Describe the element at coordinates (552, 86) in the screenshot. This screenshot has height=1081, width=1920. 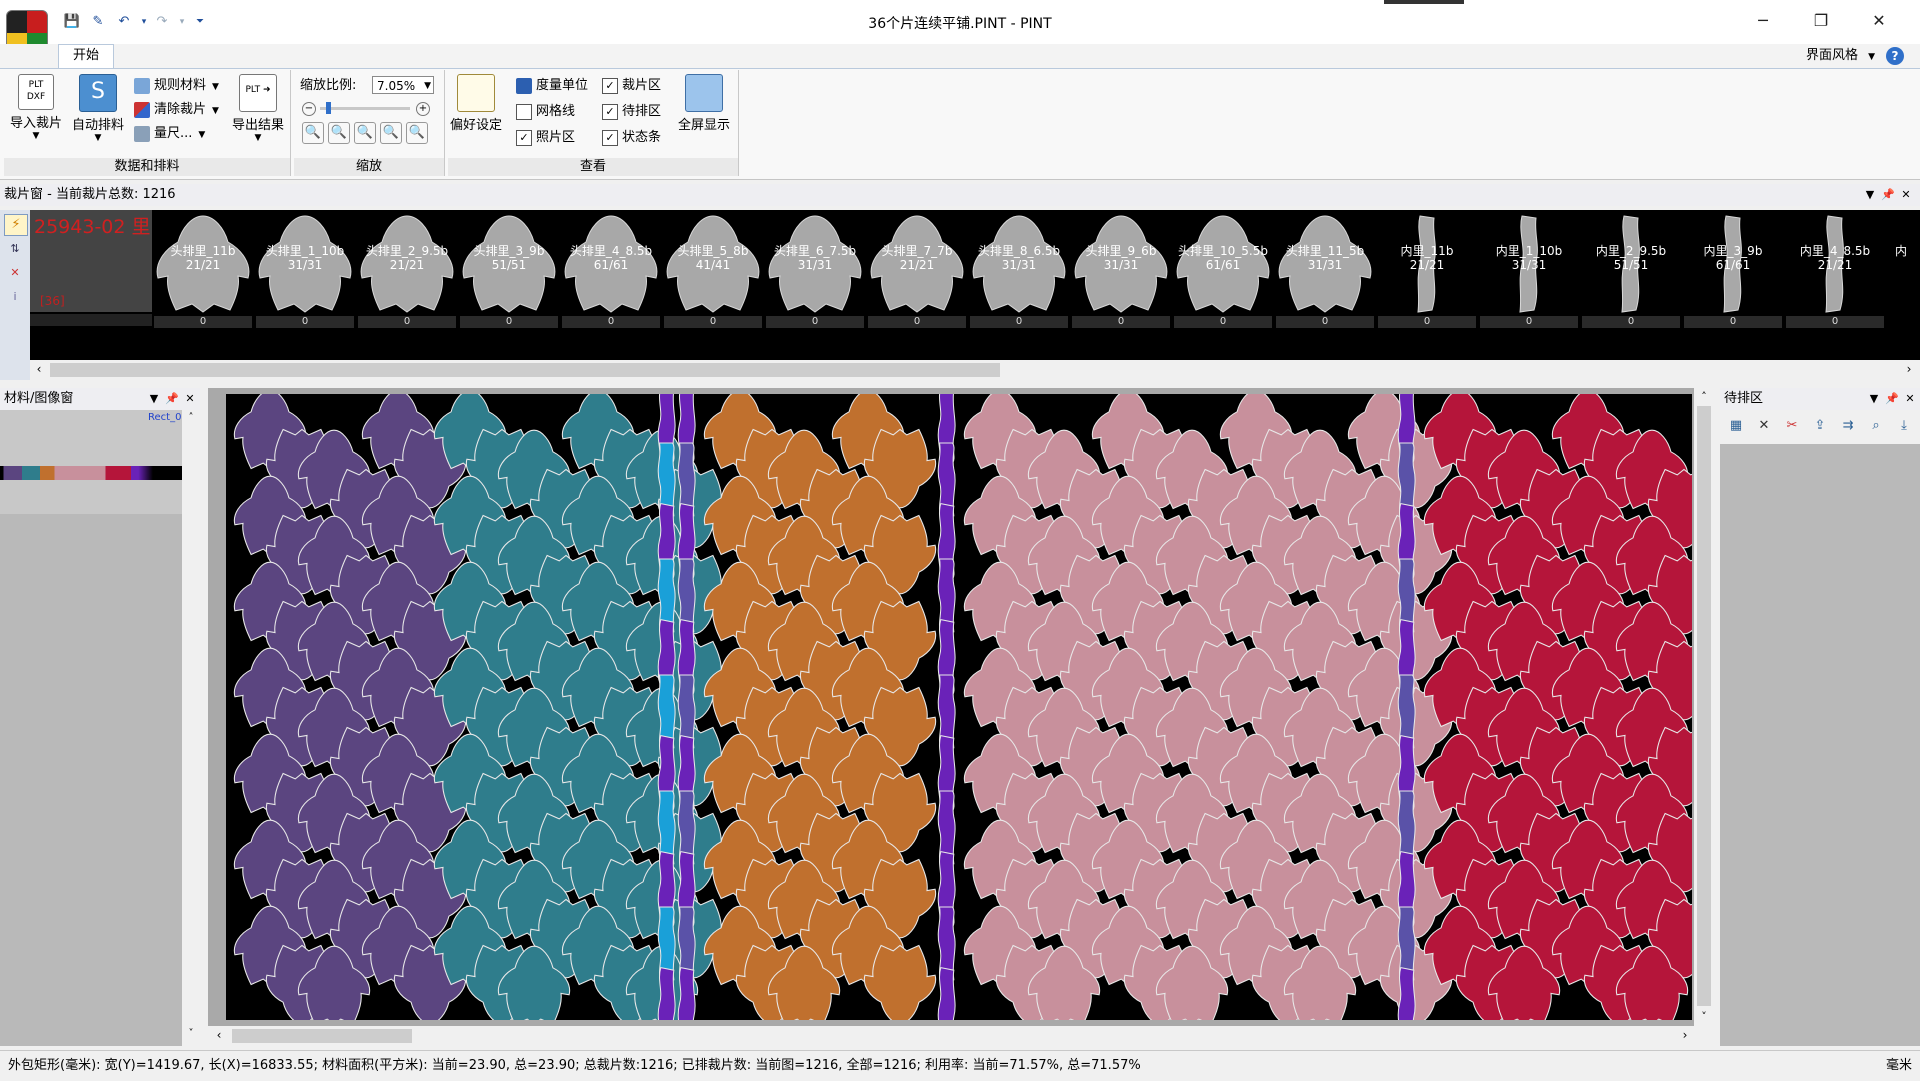
I see `unit-button: 度量单位` at that location.